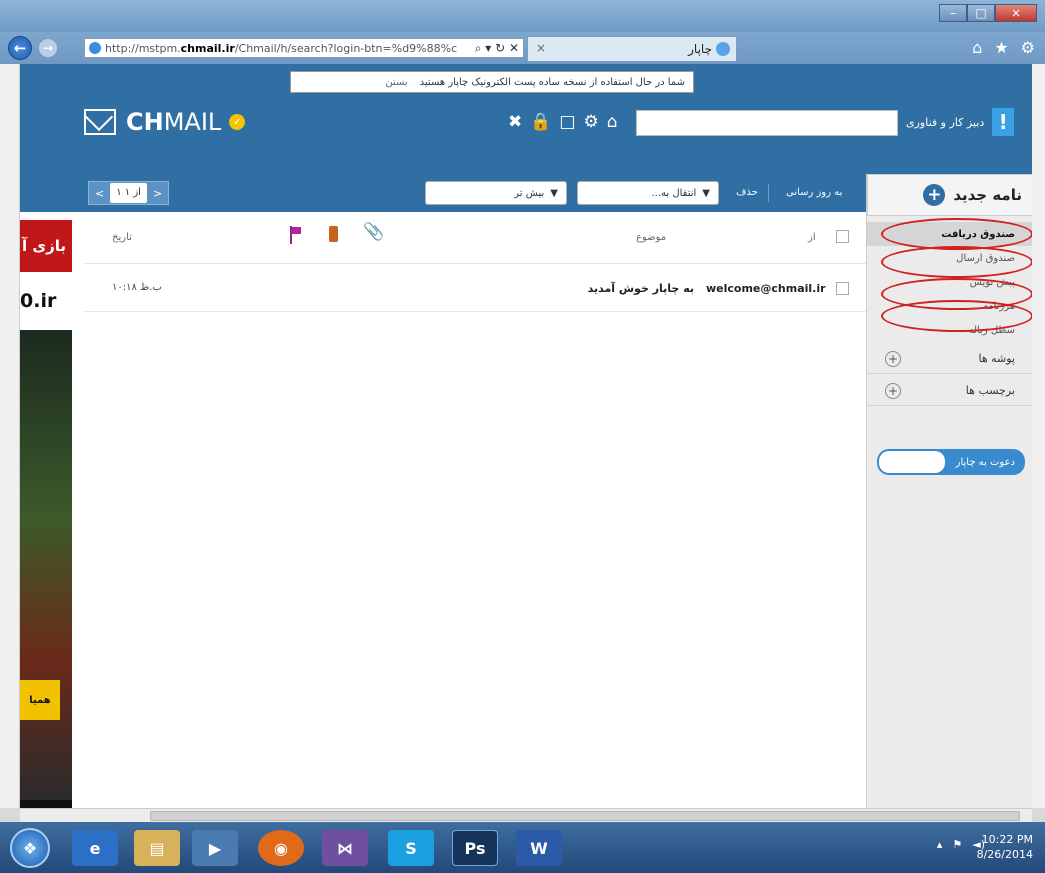 The width and height of the screenshot is (1045, 873). Describe the element at coordinates (651, 237) in the screenshot. I see `column-subject: موضوع` at that location.